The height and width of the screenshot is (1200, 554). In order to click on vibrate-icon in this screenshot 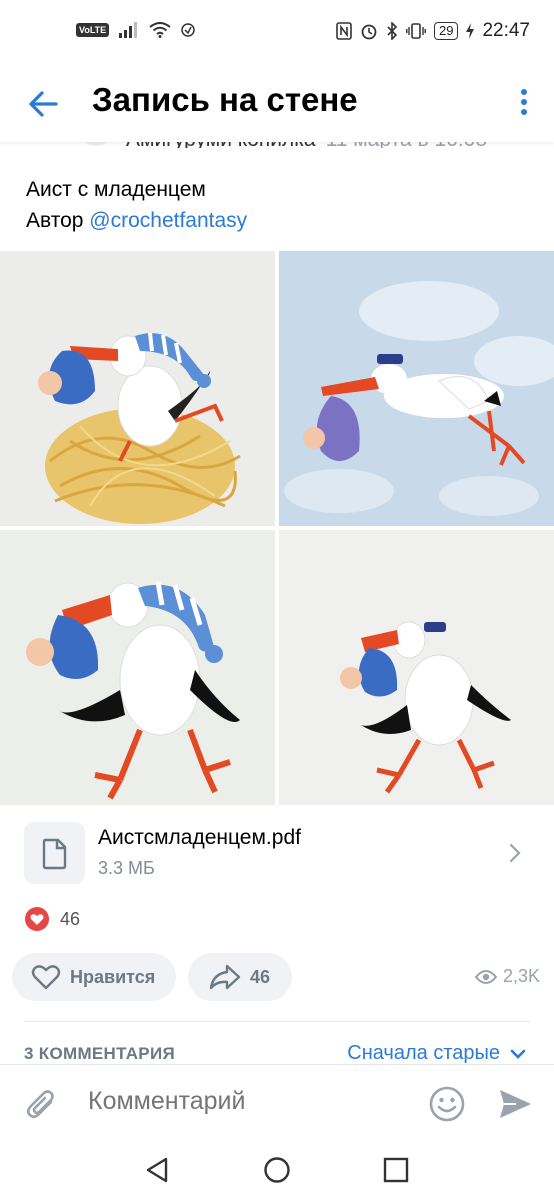, I will do `click(416, 31)`.